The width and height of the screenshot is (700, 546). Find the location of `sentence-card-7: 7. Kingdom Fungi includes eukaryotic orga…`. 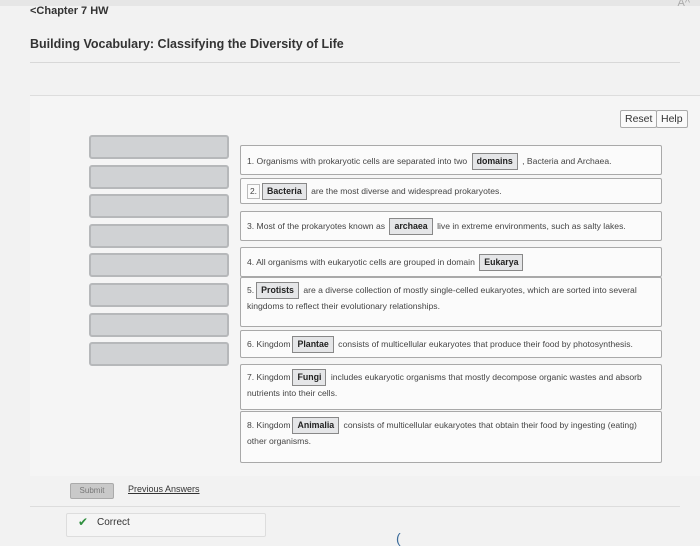

sentence-card-7: 7. Kingdom Fungi includes eukaryotic orga… is located at coordinates (451, 387).